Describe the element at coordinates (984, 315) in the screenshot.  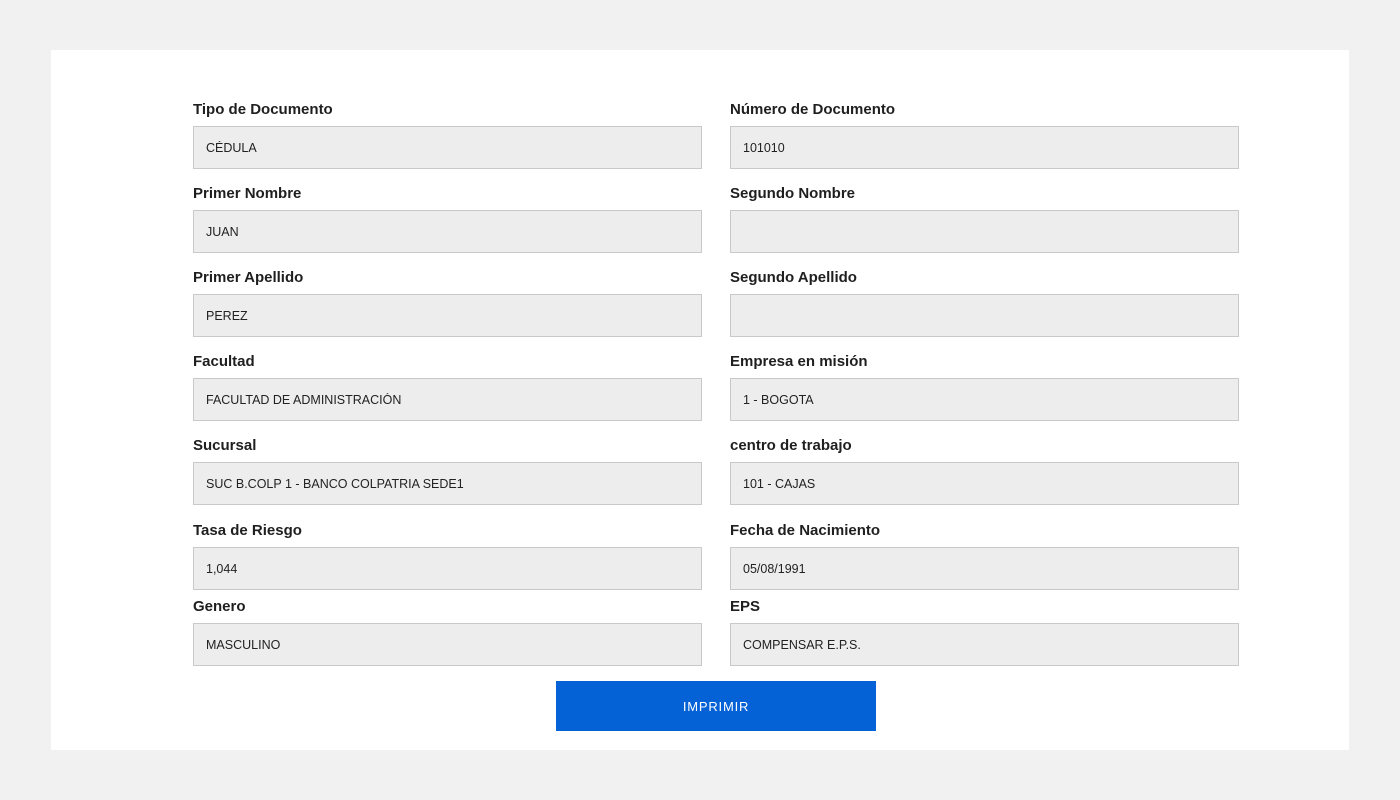
I see `segundo-apellido-input` at that location.